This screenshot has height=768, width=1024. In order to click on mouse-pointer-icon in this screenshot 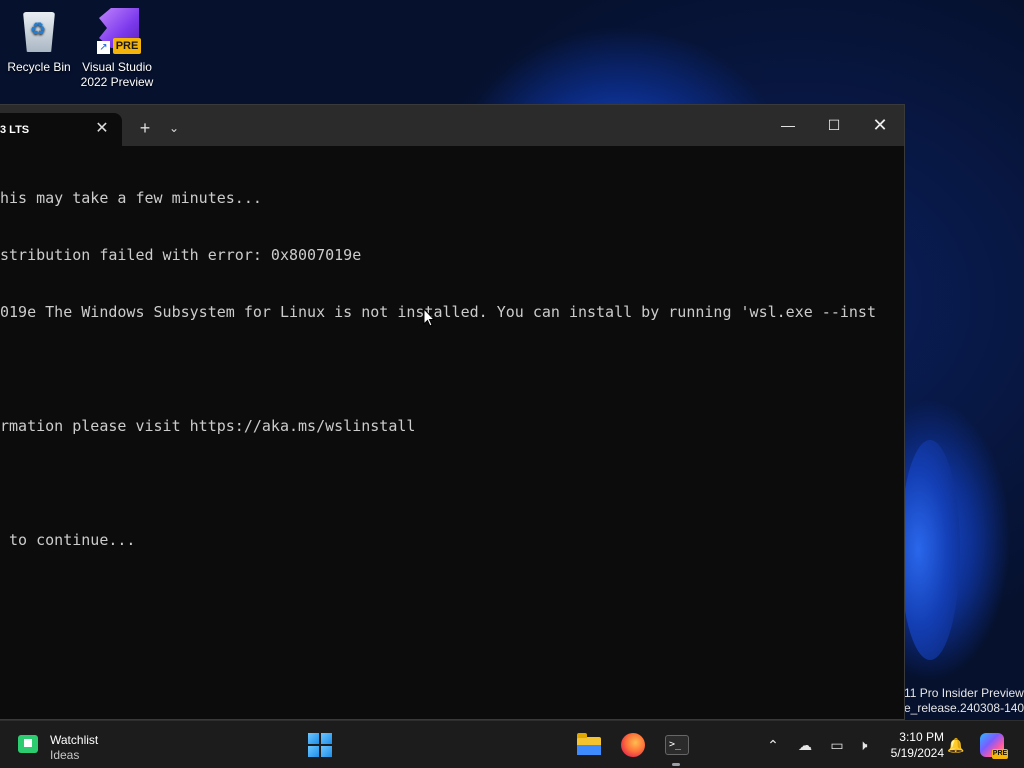, I will do `click(429, 317)`.